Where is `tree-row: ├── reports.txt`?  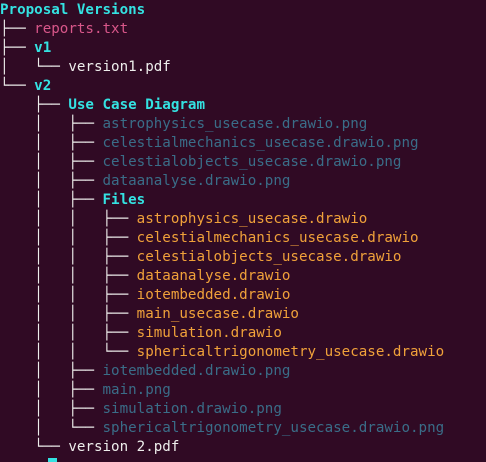 tree-row: ├── reports.txt is located at coordinates (64, 29).